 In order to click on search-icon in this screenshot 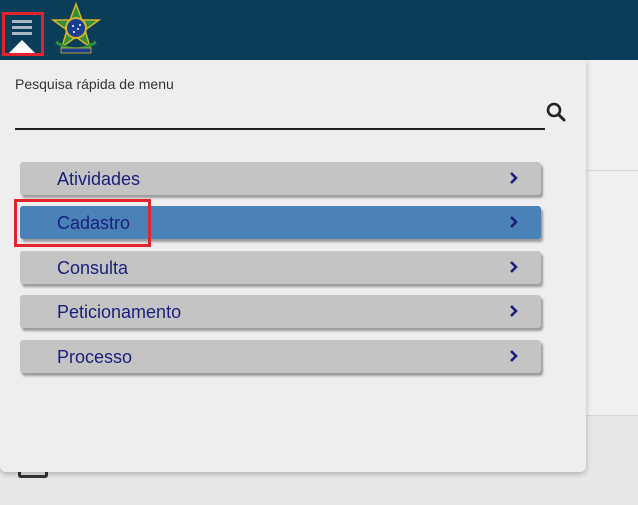, I will do `click(556, 112)`.